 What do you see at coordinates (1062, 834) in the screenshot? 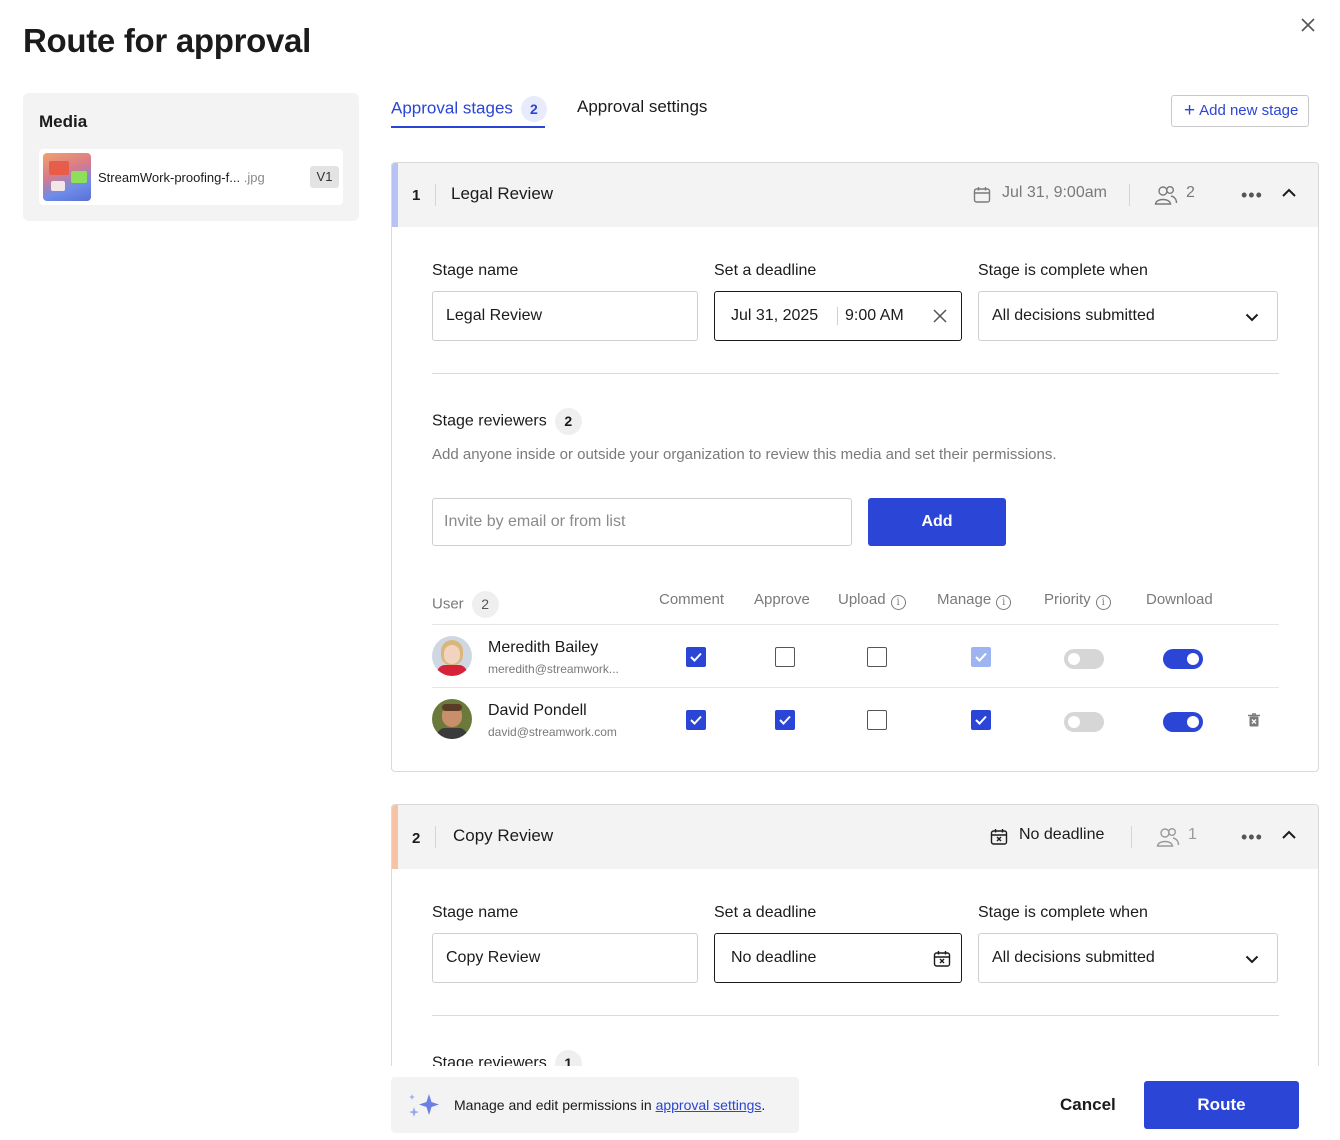
I see `stage-deadline-summary: No deadline` at bounding box center [1062, 834].